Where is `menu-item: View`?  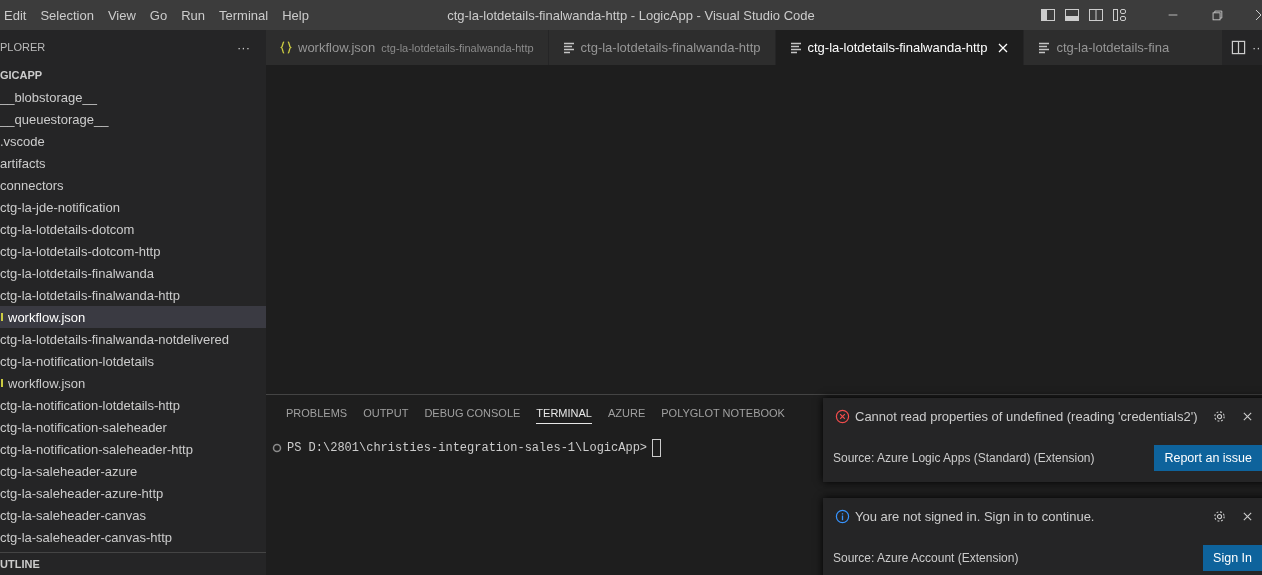
menu-item: View is located at coordinates (121, 15).